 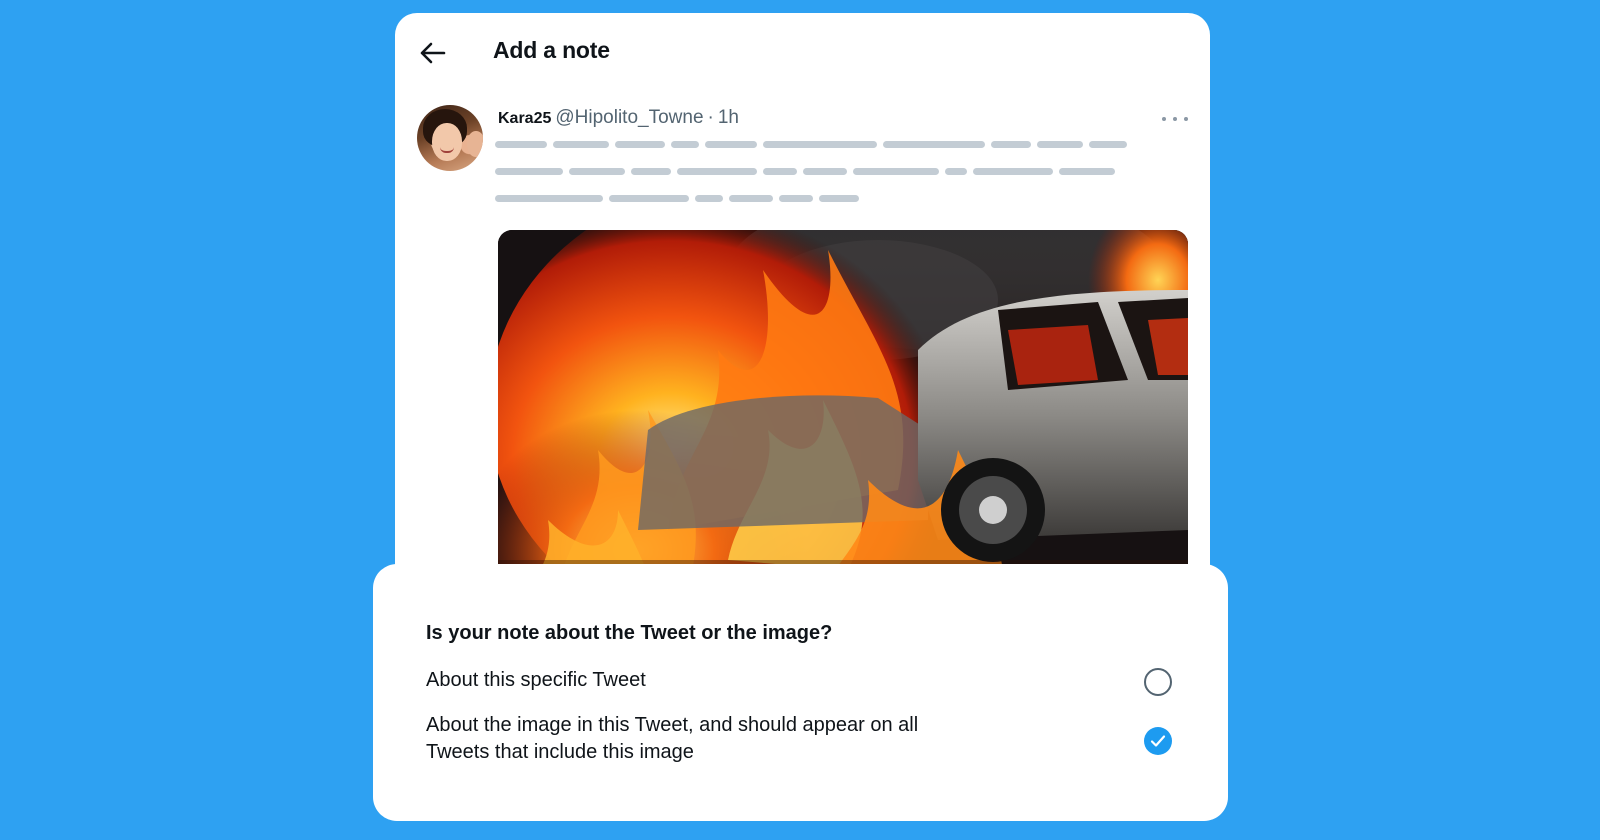 I want to click on author-name: Kara25, so click(x=524, y=119).